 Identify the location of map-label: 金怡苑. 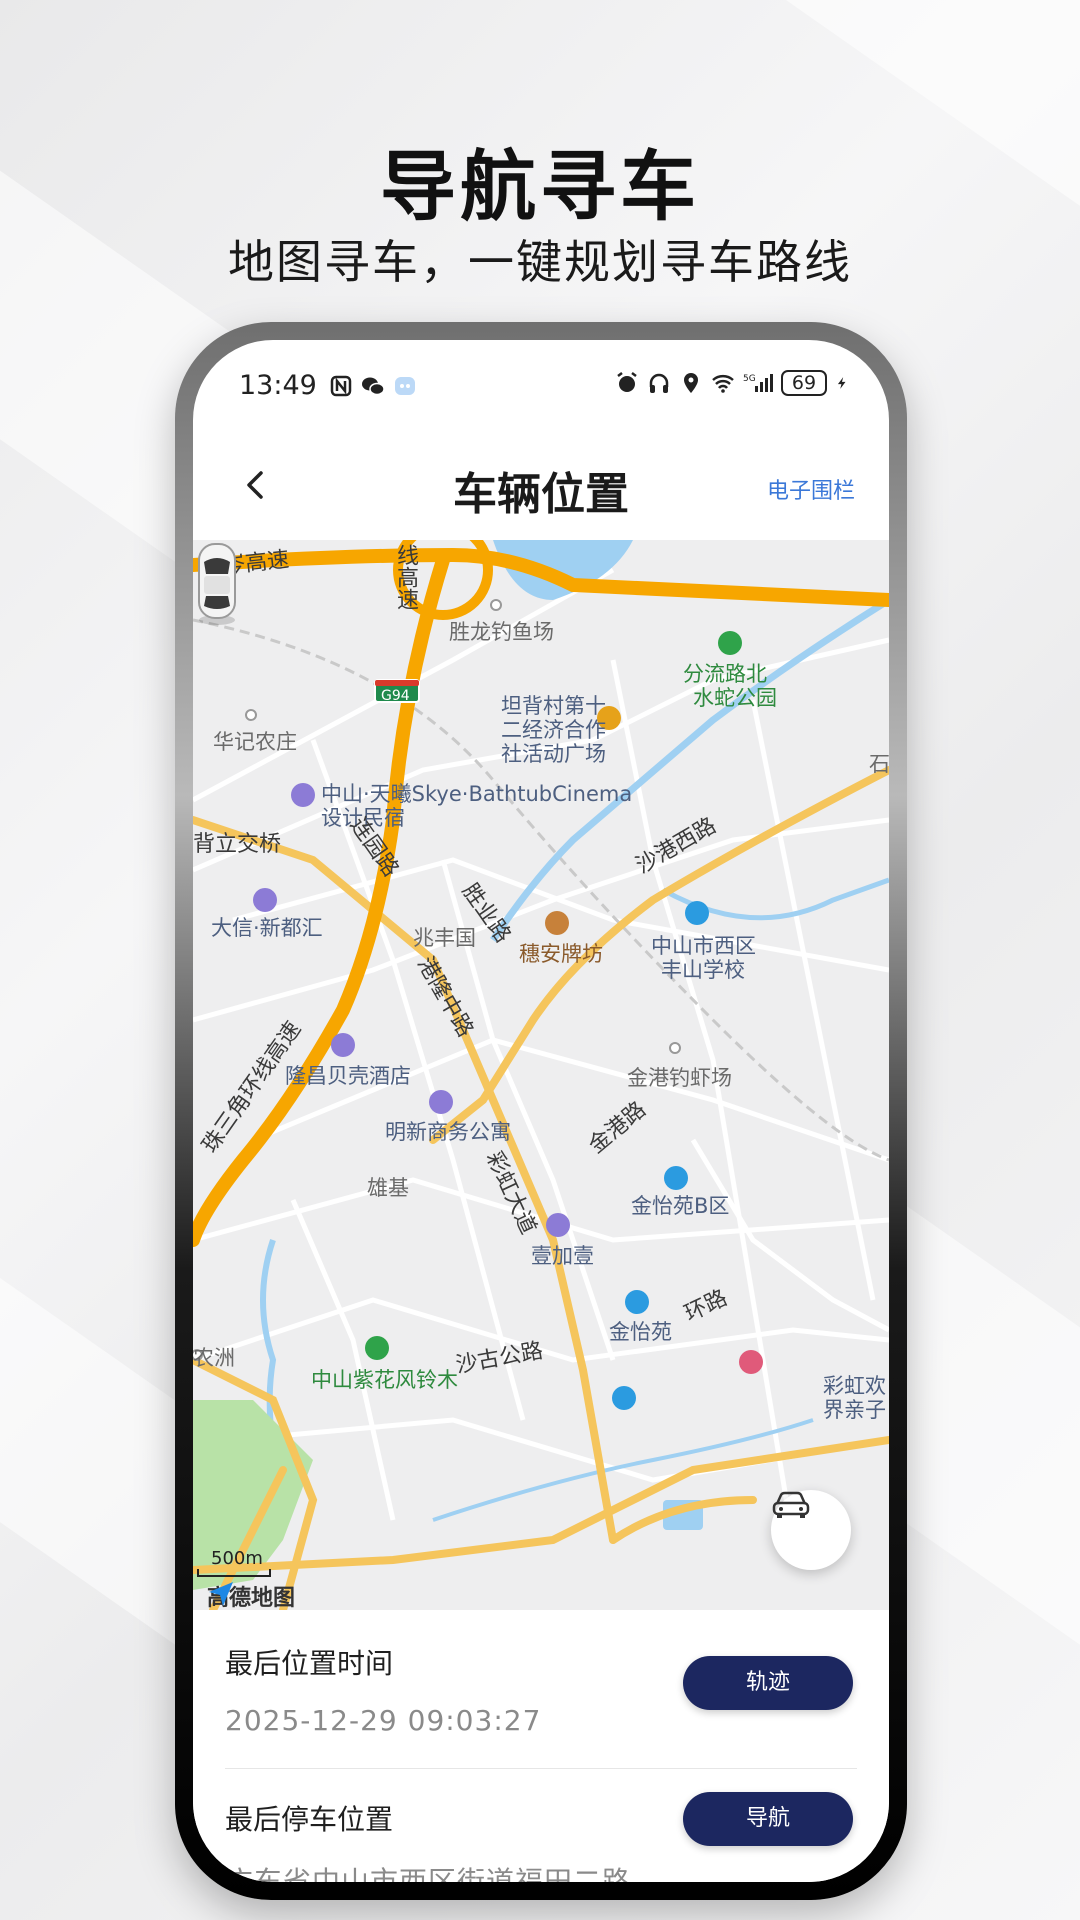
(640, 1332).